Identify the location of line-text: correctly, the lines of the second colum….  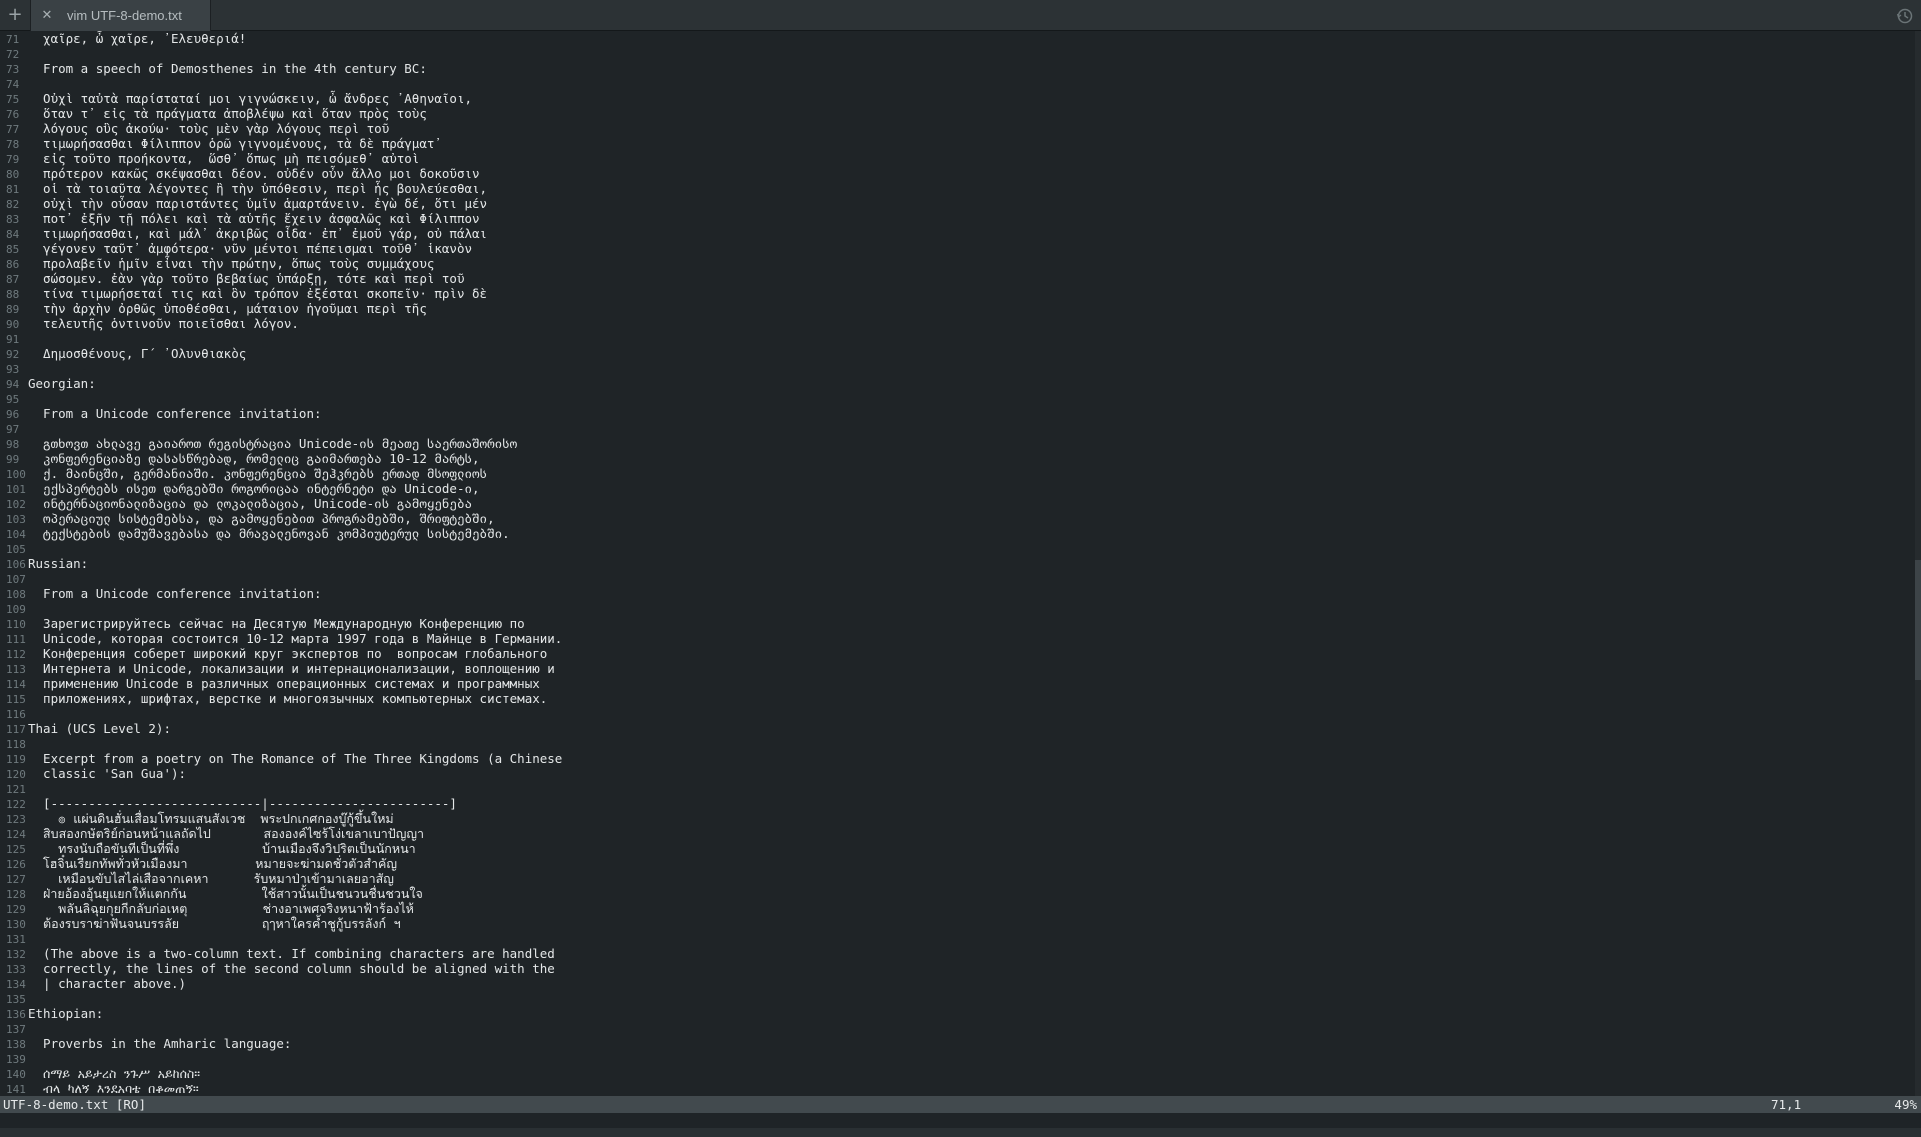
(291, 968).